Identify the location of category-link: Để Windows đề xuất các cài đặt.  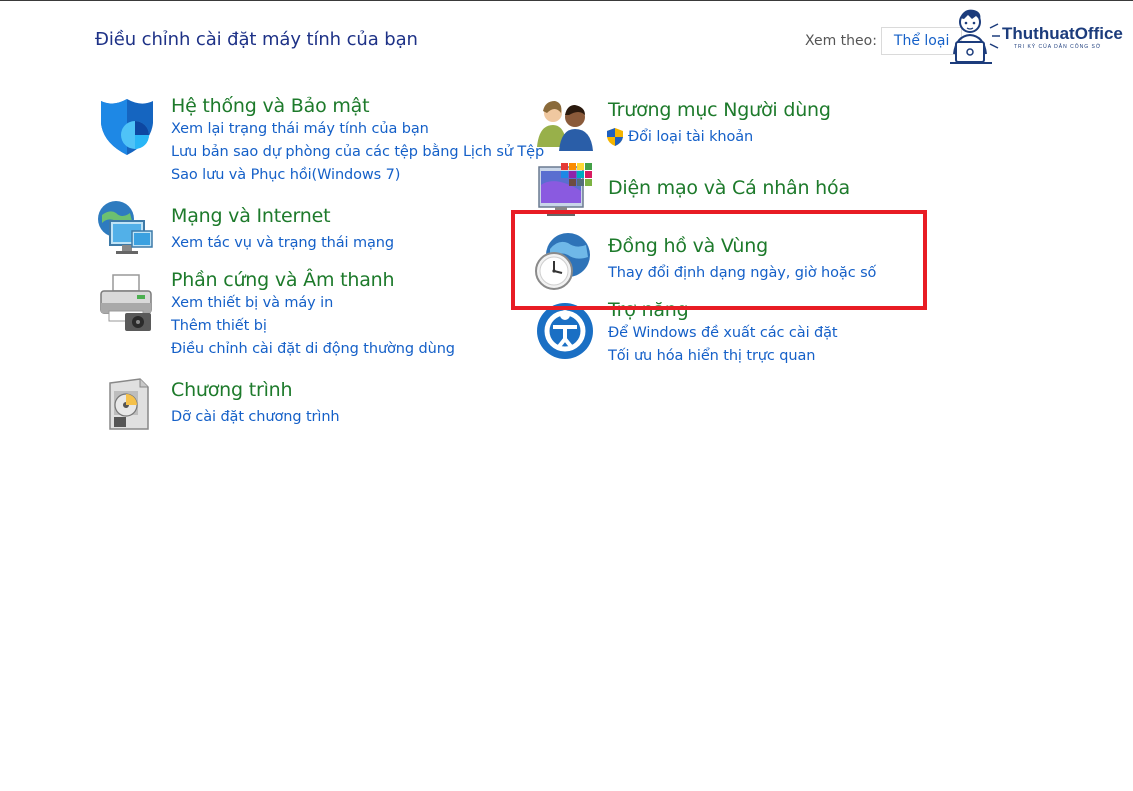
(723, 333).